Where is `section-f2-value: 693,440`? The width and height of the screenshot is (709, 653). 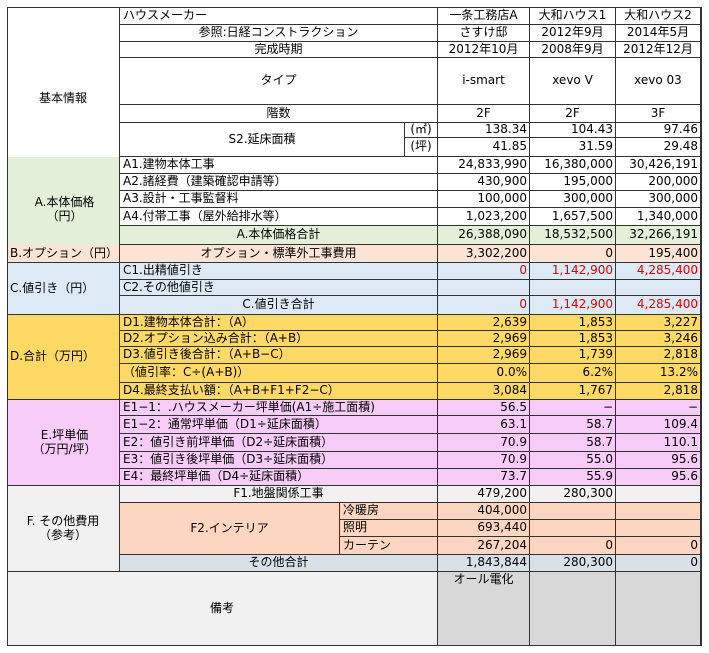
section-f2-value: 693,440 is located at coordinates (484, 528).